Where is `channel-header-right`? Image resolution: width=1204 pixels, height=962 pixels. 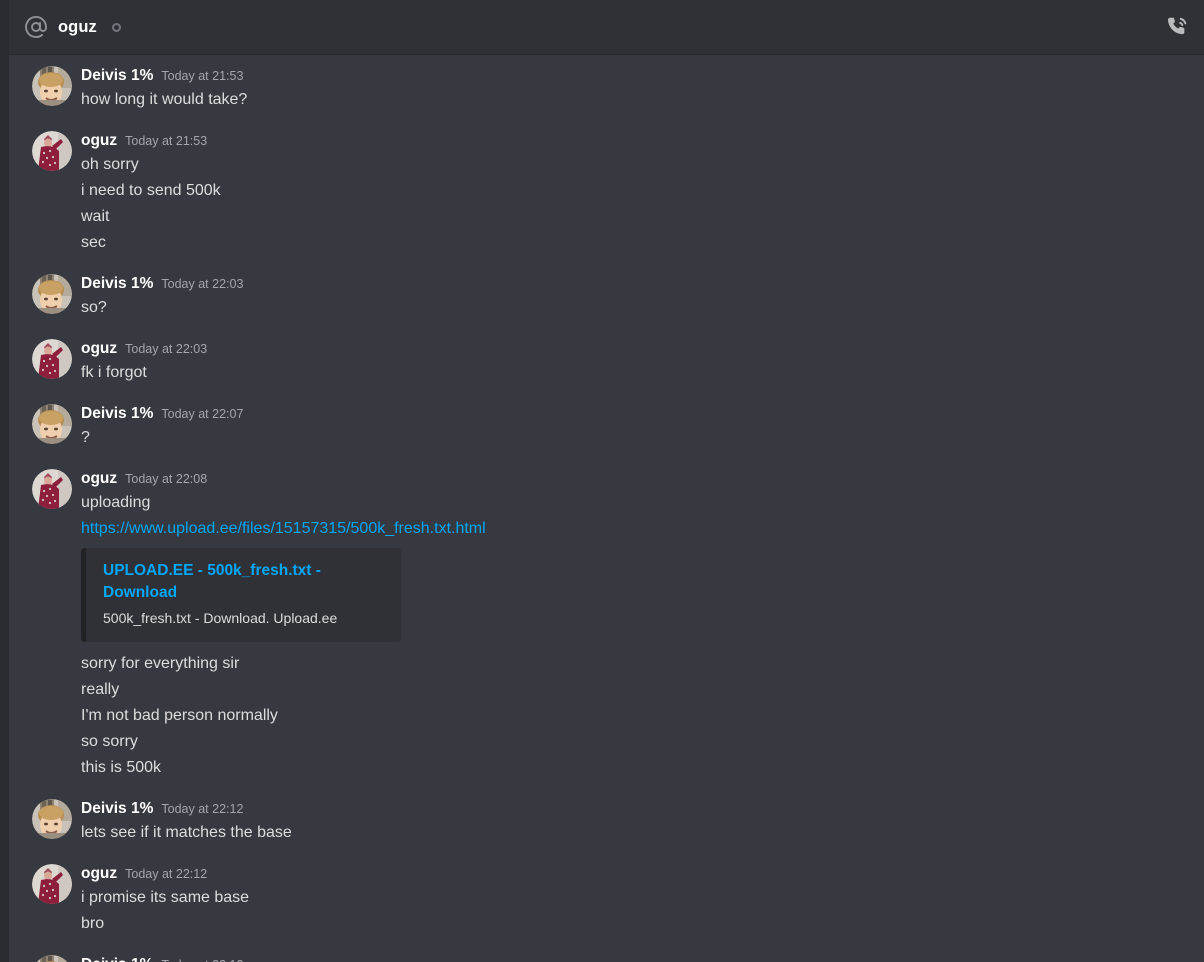 channel-header-right is located at coordinates (1177, 27).